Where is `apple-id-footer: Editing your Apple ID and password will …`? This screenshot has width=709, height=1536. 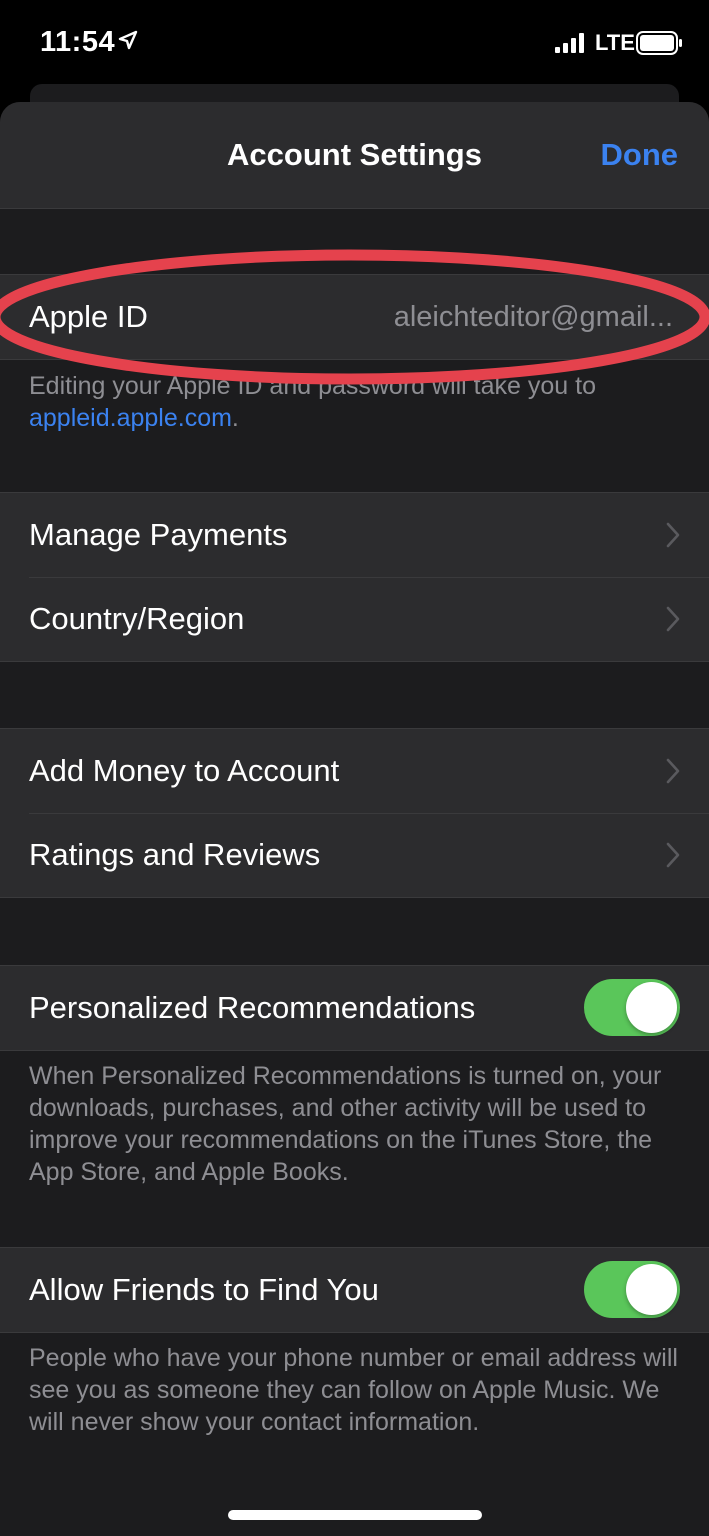
apple-id-footer: Editing your Apple ID and password will … is located at coordinates (354, 402).